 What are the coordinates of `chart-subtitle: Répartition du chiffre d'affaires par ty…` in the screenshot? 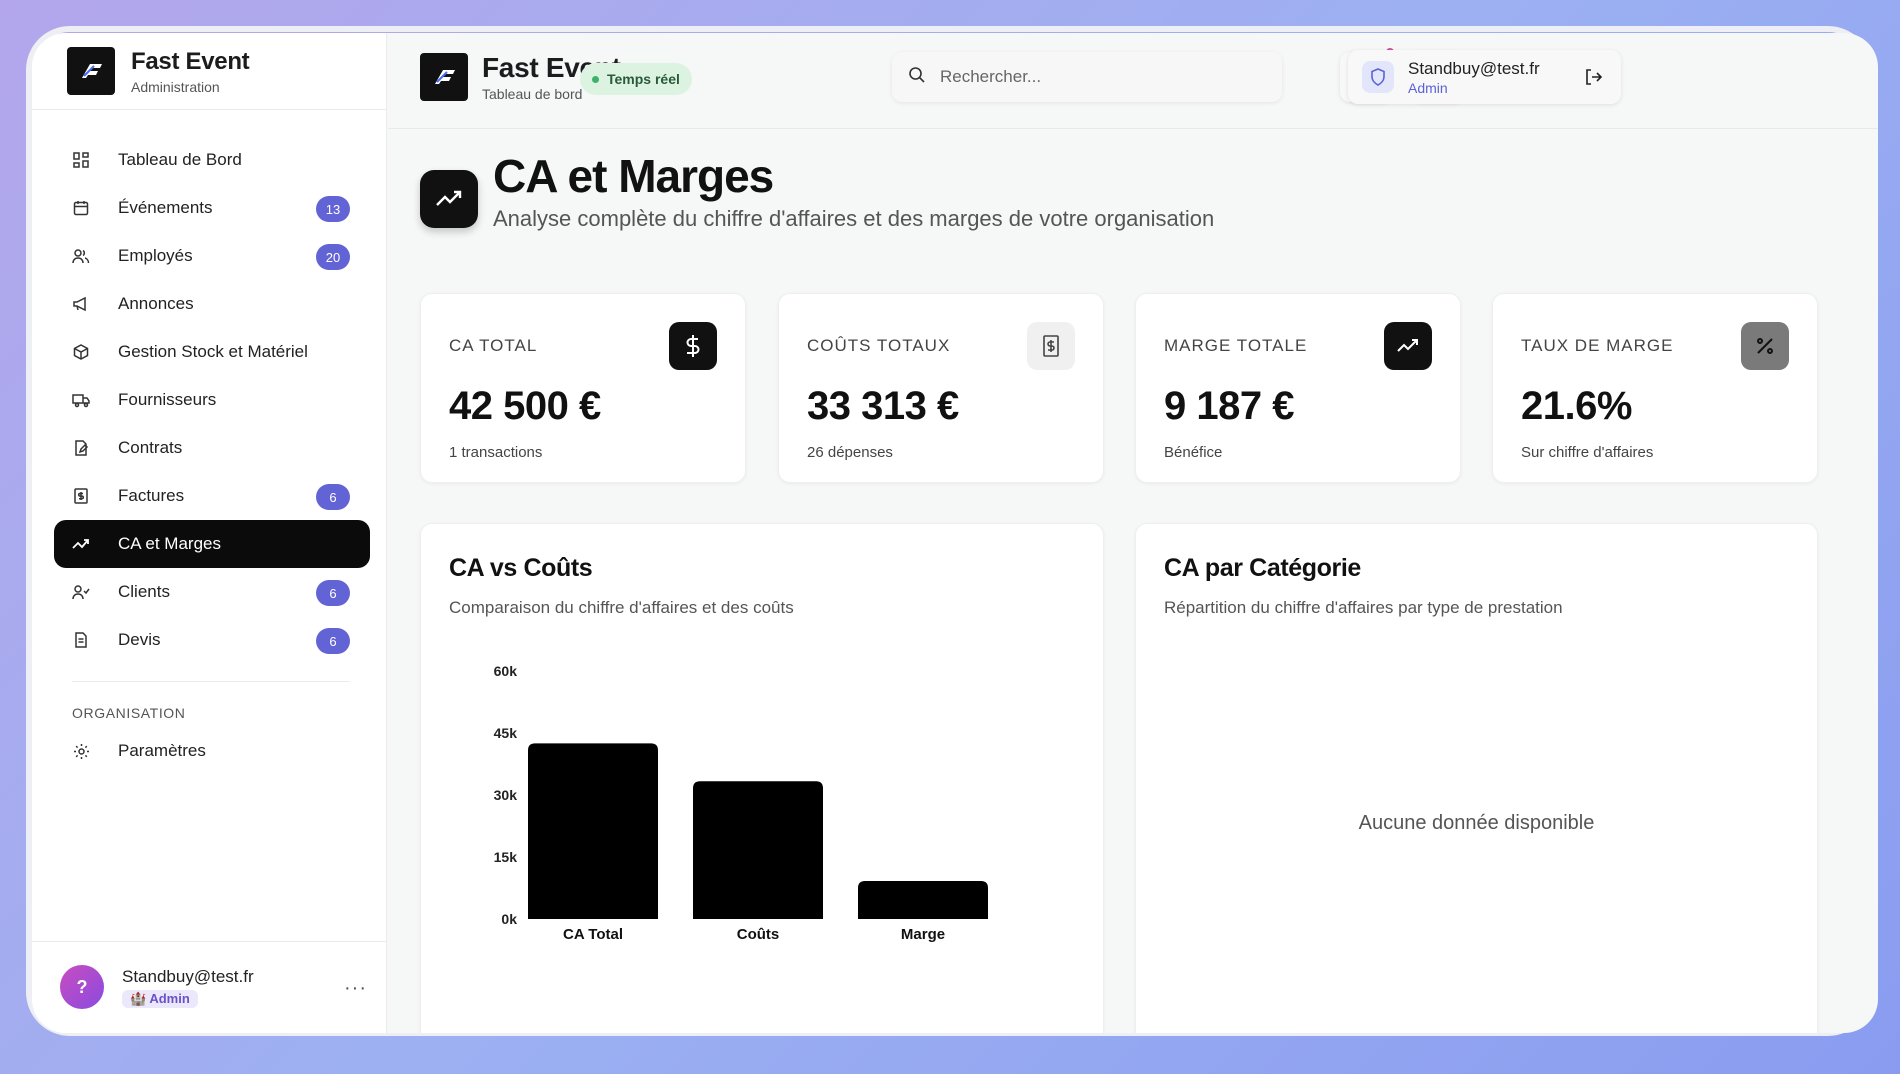 It's located at (1363, 607).